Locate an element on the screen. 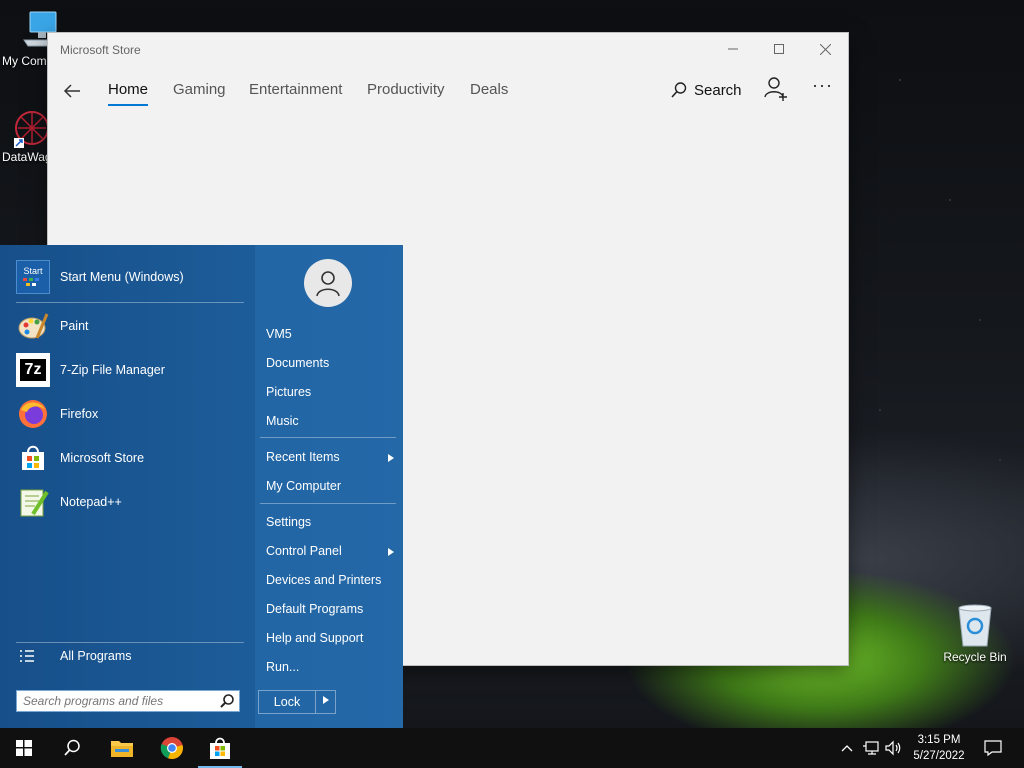  account-button is located at coordinates (776, 89).